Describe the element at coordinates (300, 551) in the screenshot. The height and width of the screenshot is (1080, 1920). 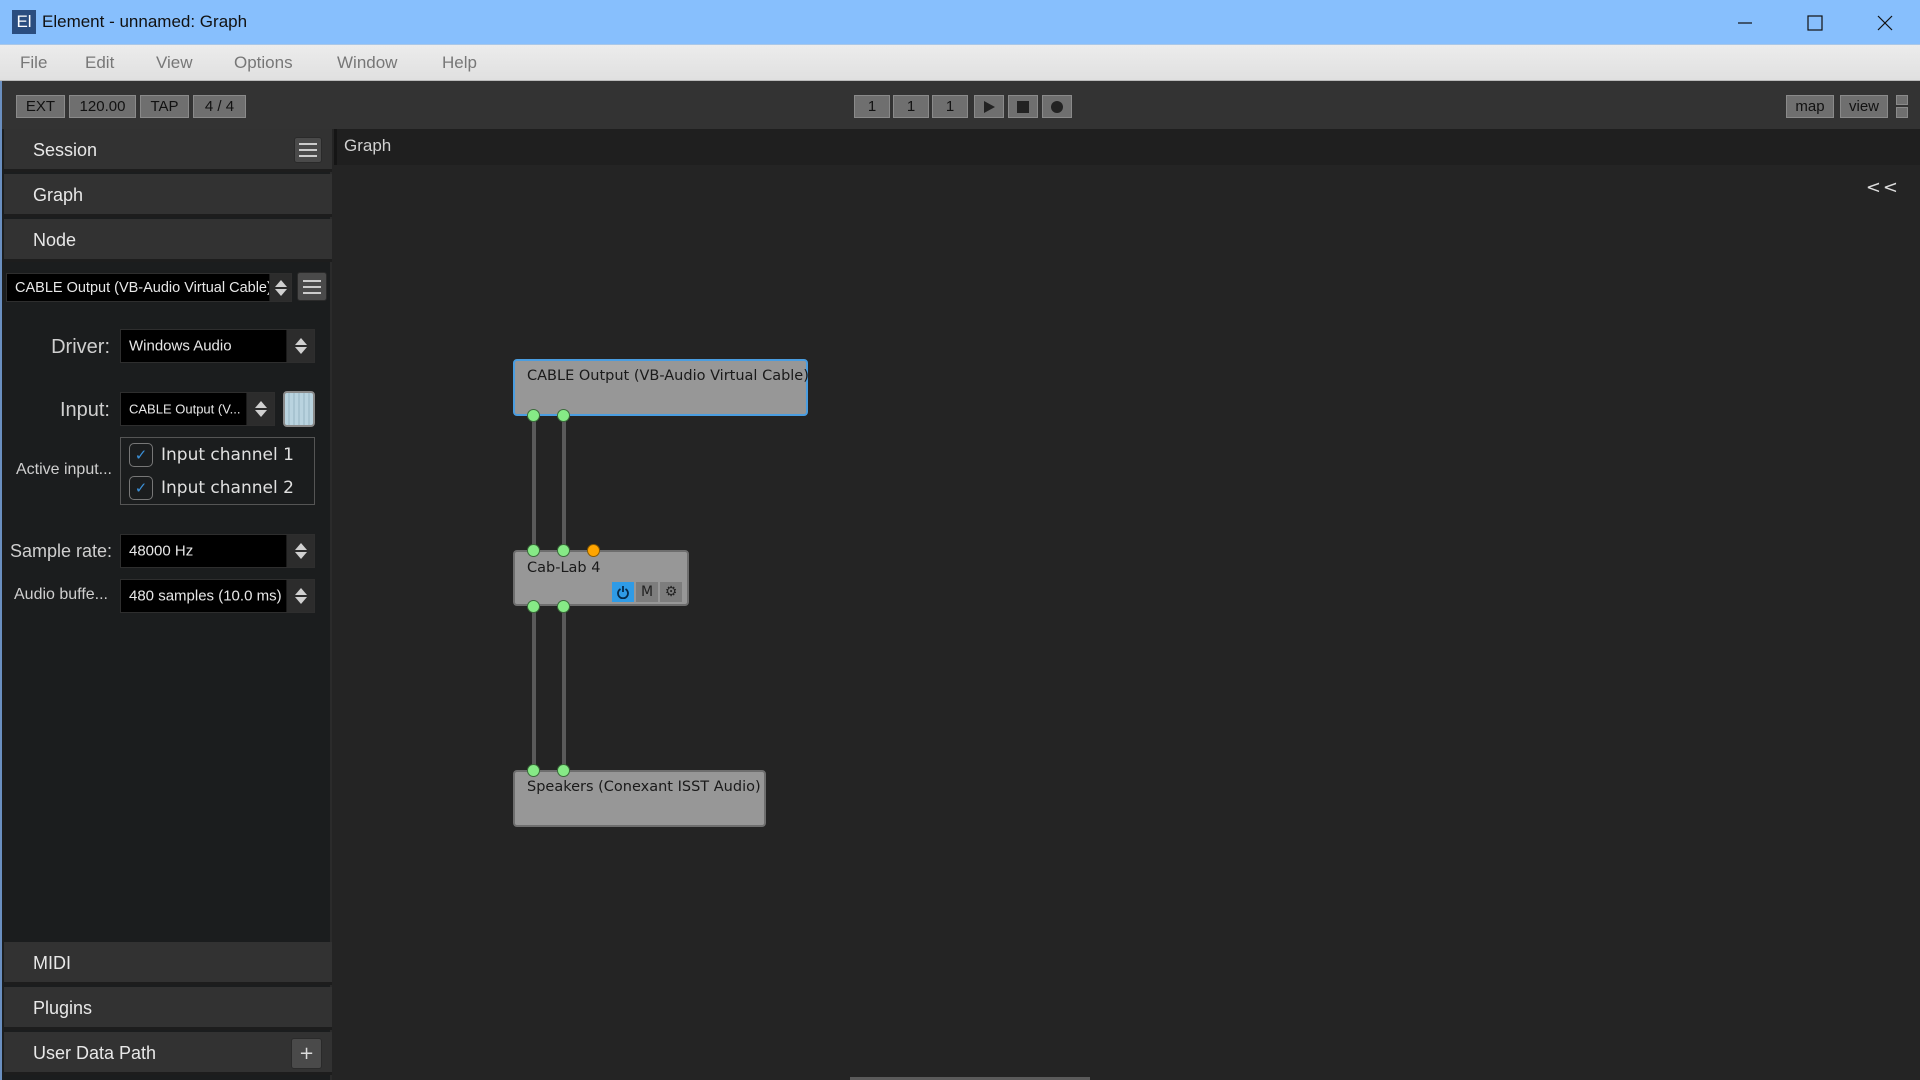
I see `sample-rate-spin` at that location.